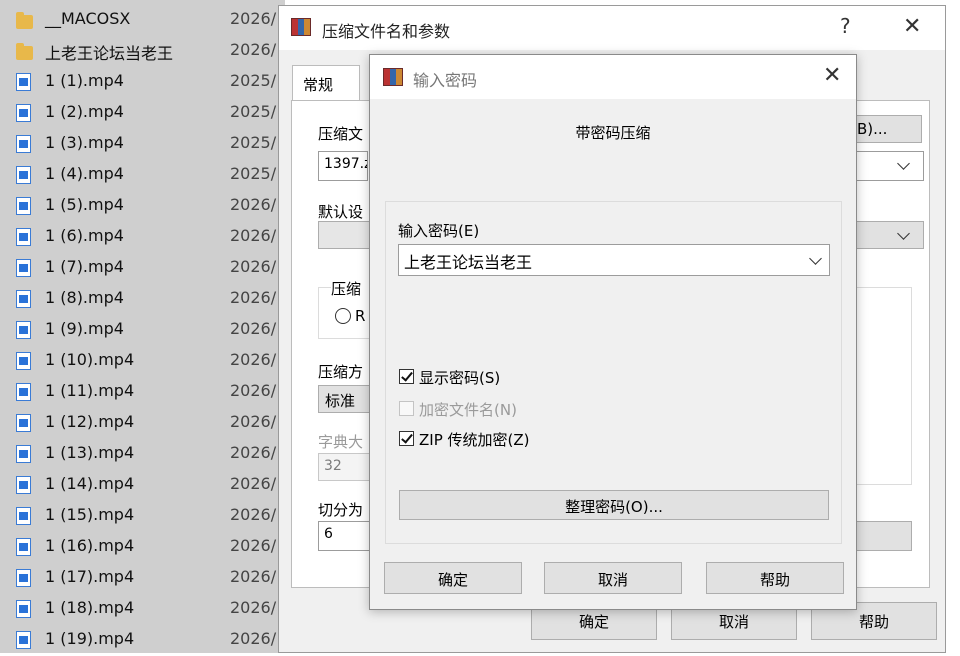 The height and width of the screenshot is (656, 960). Describe the element at coordinates (146, 578) in the screenshot. I see `file-list-row: 1 (17).mp4 2026/` at that location.